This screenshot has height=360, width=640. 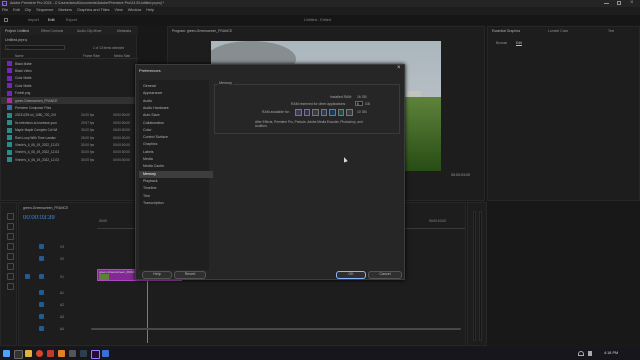 I want to click on reserved-ram-field: 6, so click(x=359, y=103).